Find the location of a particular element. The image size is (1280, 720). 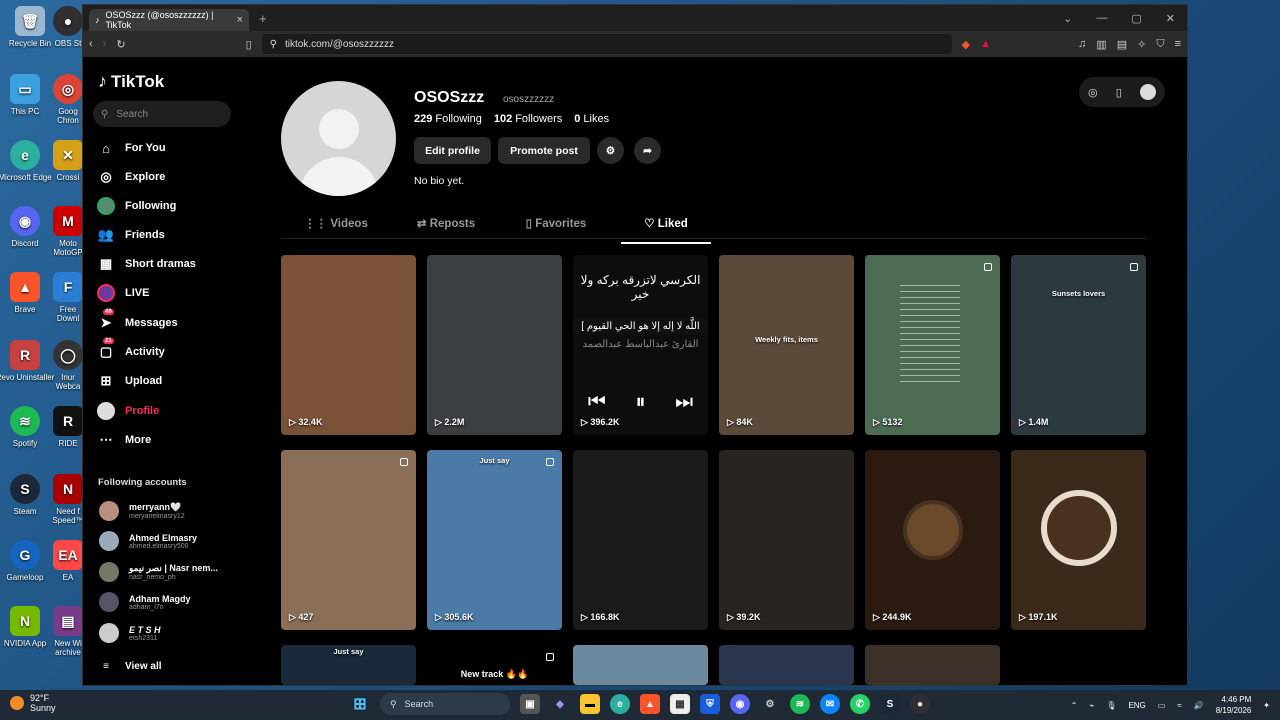

edge-icon: e is located at coordinates (620, 704).